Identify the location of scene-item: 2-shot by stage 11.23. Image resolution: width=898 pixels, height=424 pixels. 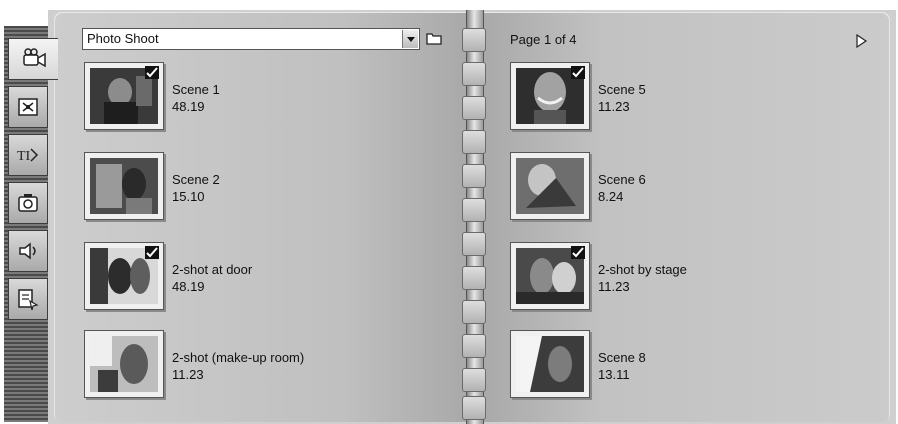
(690, 282).